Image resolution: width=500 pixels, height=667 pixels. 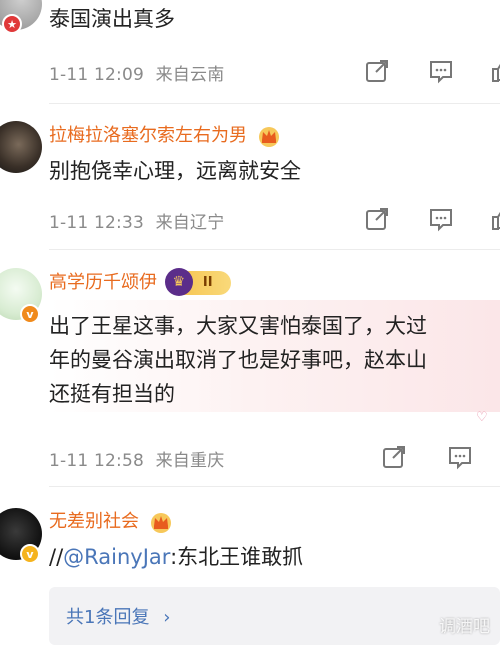 What do you see at coordinates (197, 282) in the screenshot?
I see `level-badge: ♛ II` at bounding box center [197, 282].